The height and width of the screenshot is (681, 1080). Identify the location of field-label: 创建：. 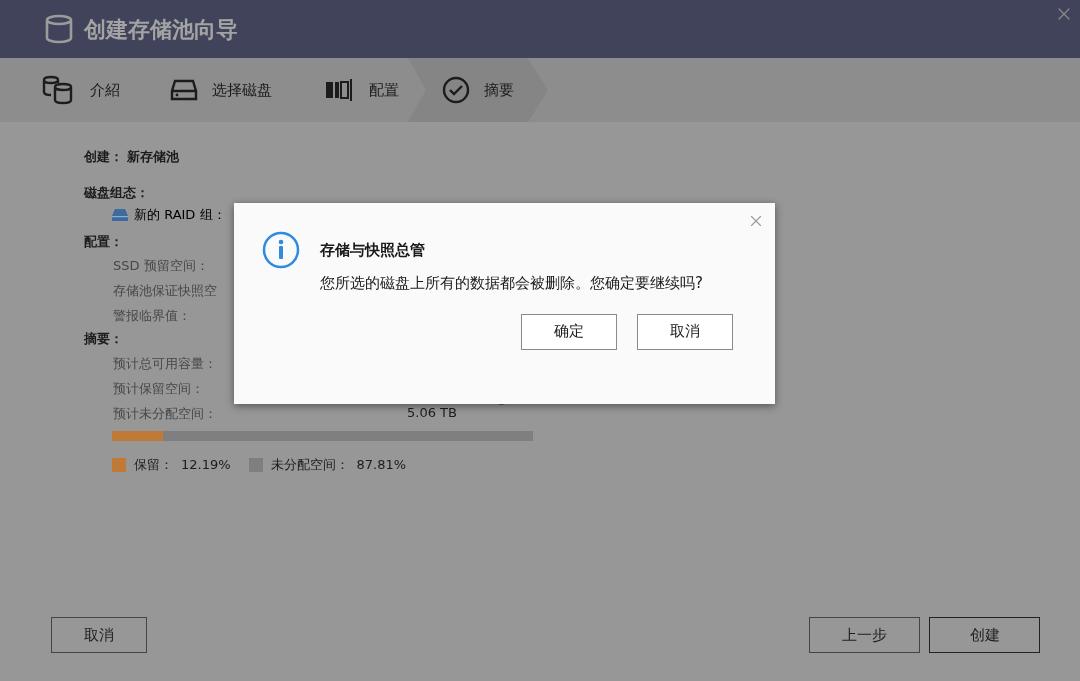
(103, 157).